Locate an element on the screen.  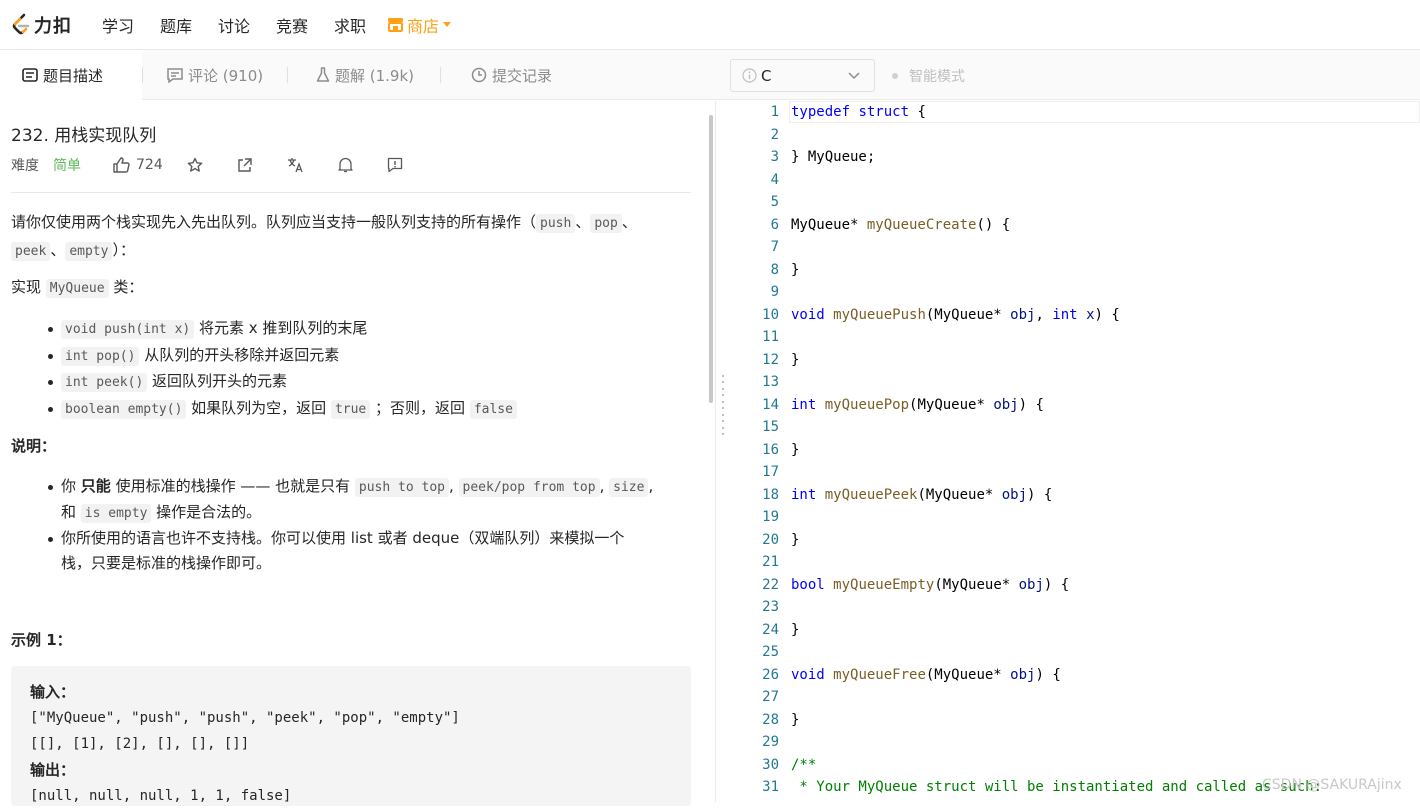
note-bold: 只能 is located at coordinates (95, 486).